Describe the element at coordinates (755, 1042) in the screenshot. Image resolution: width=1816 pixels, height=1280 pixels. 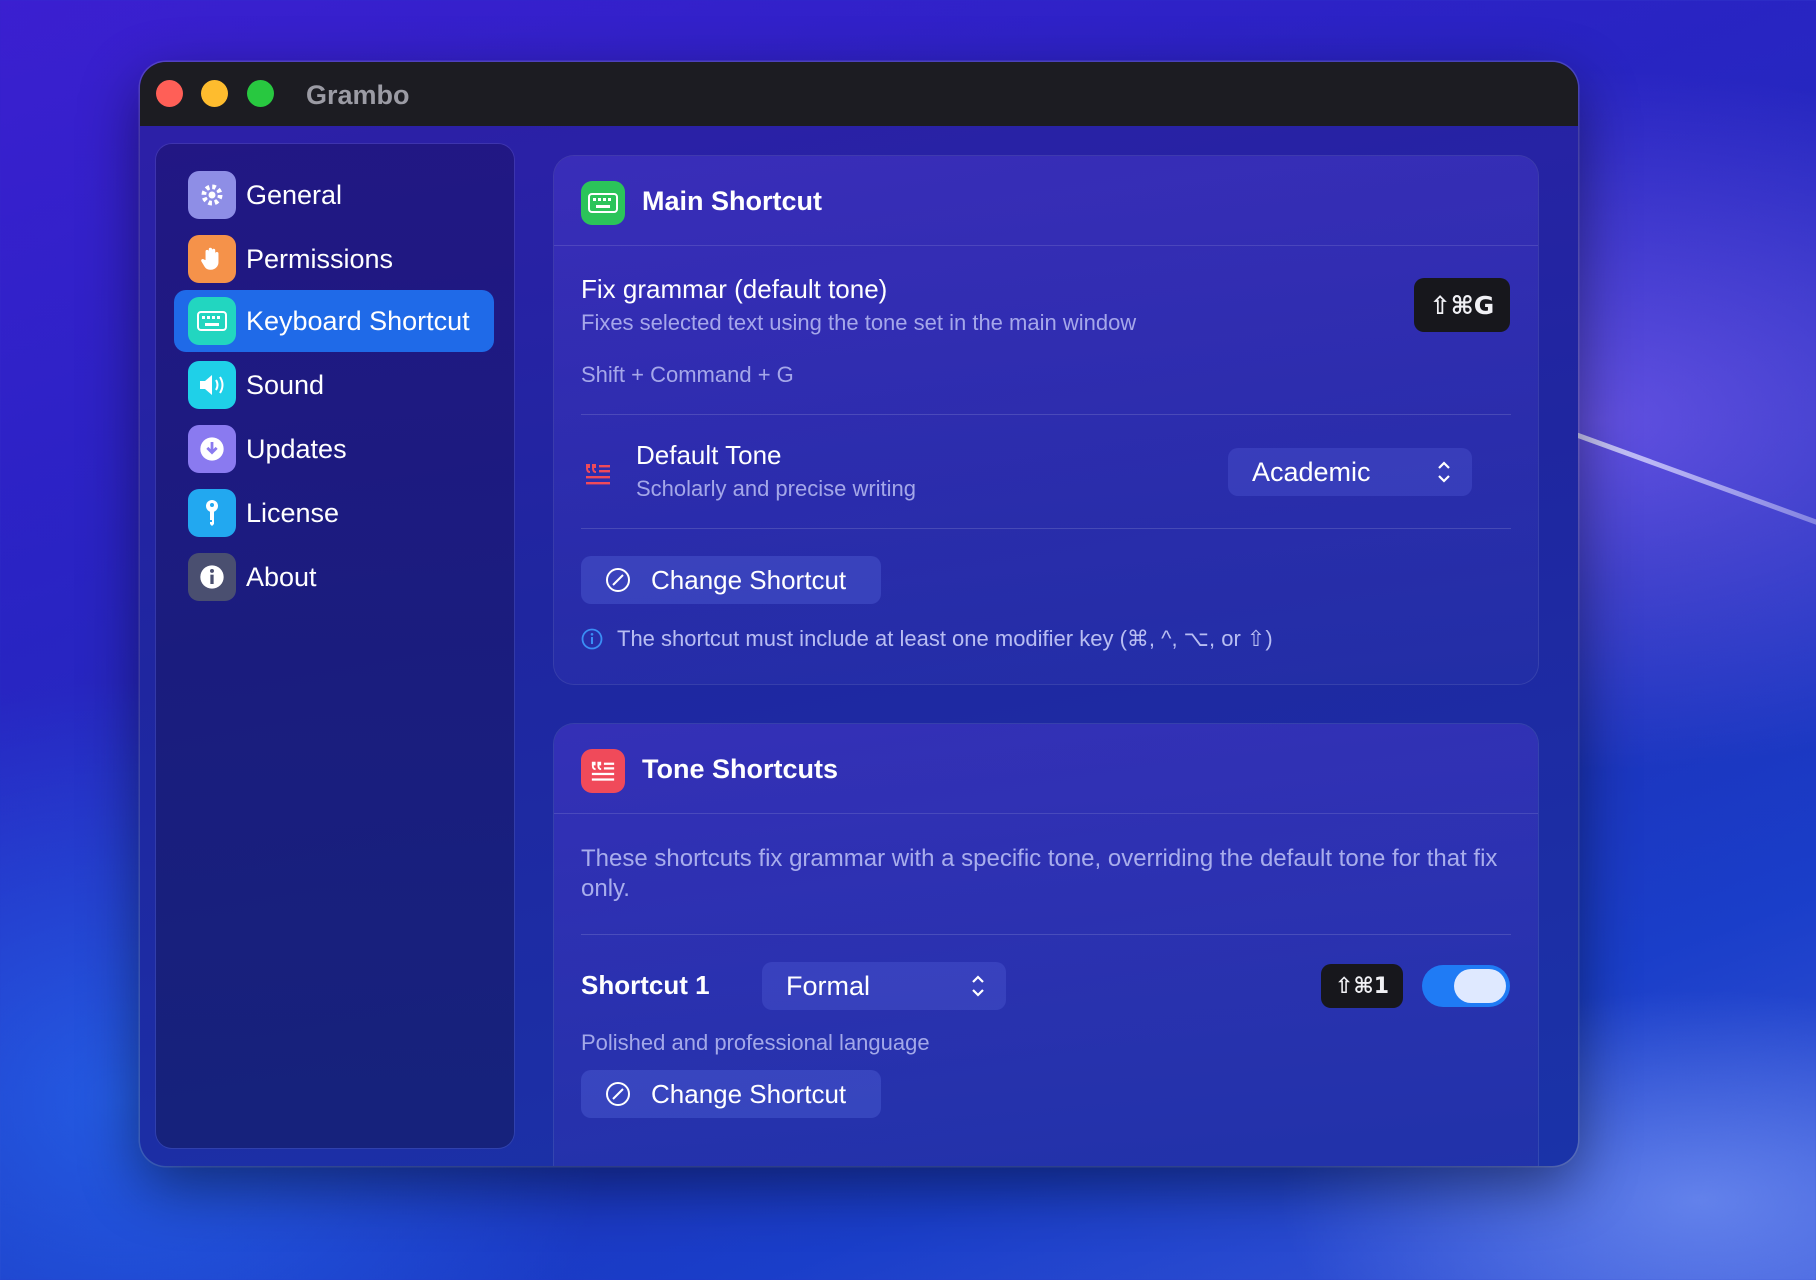
I see `shortcut-1-subtitle: Polished and professional language` at that location.